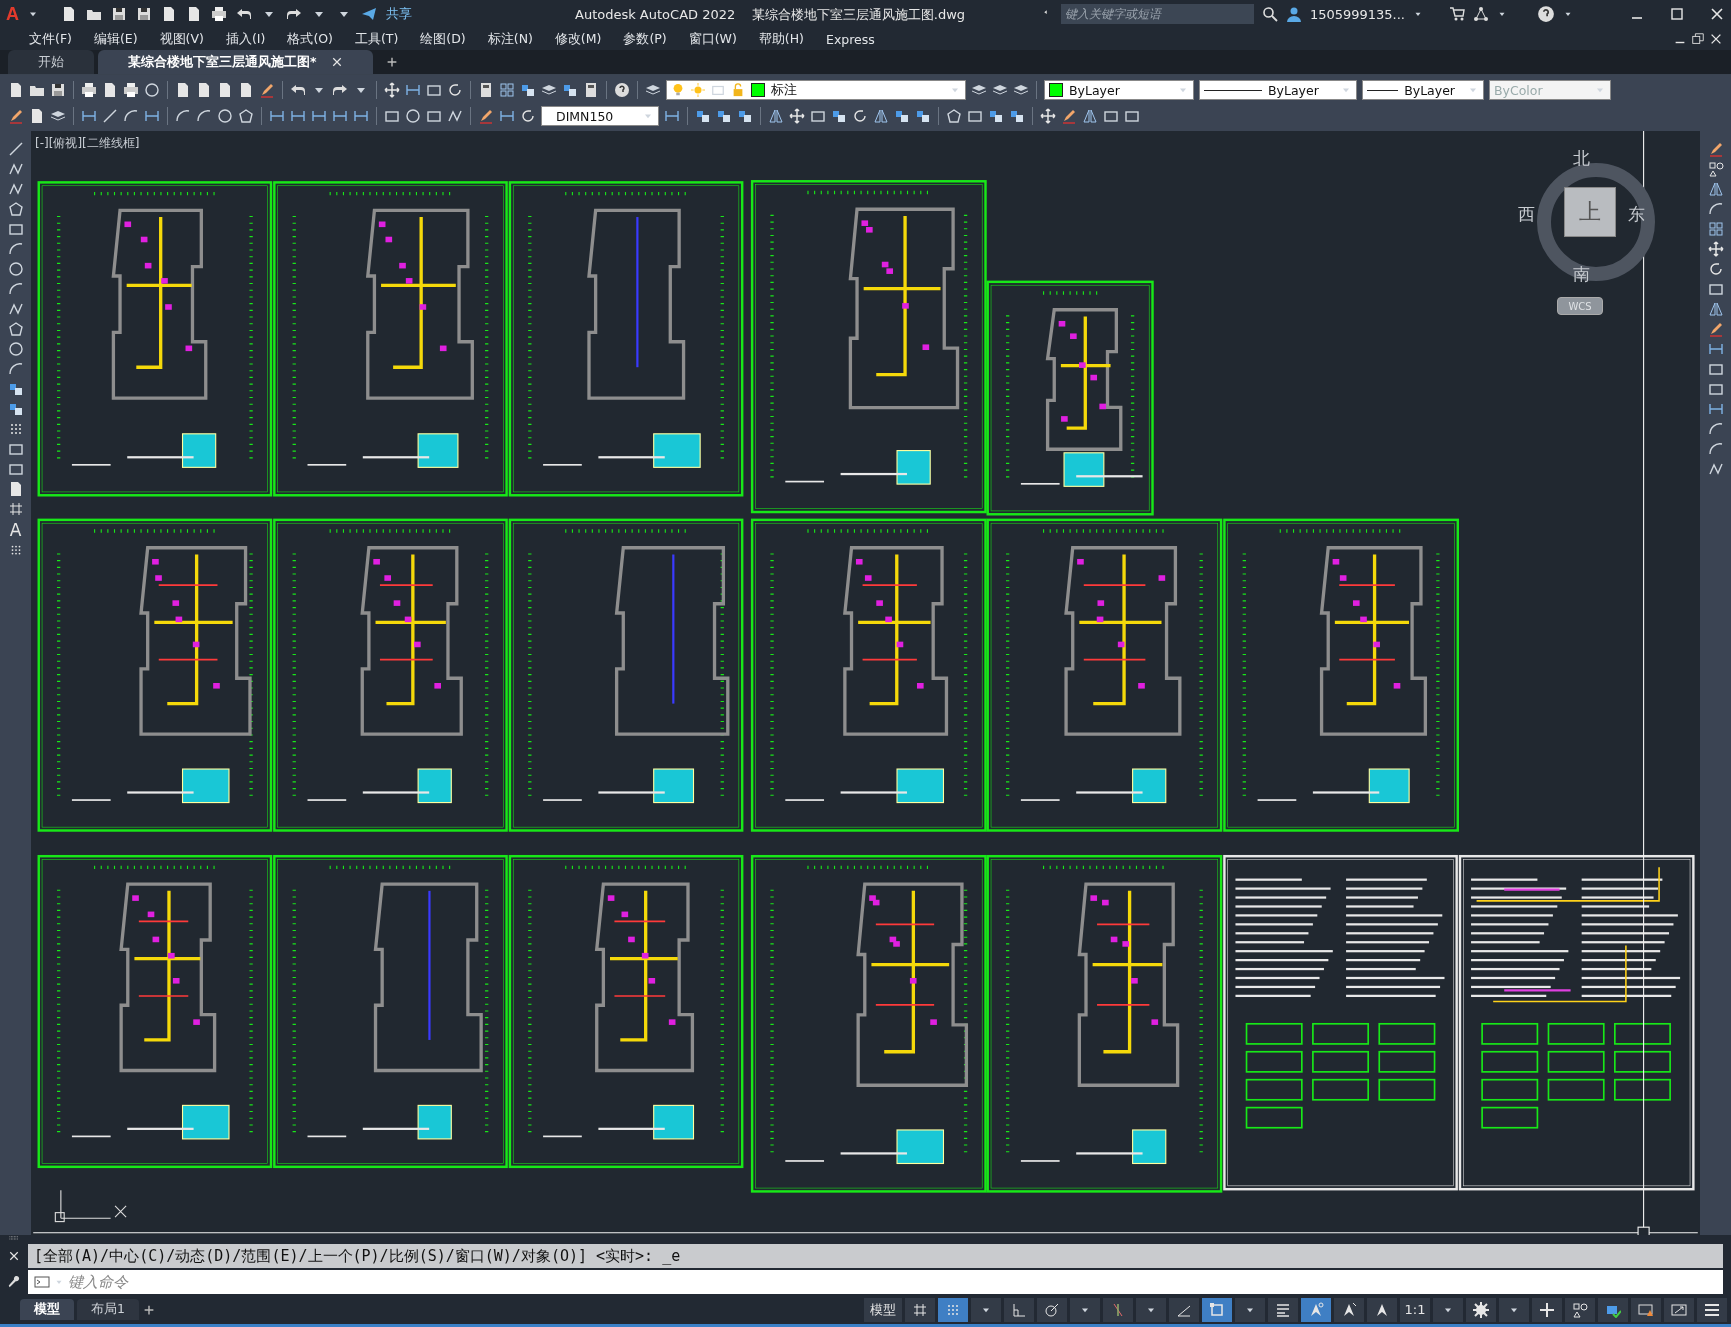  What do you see at coordinates (510, 39) in the screenshot?
I see `menu-item: 标注(N)` at bounding box center [510, 39].